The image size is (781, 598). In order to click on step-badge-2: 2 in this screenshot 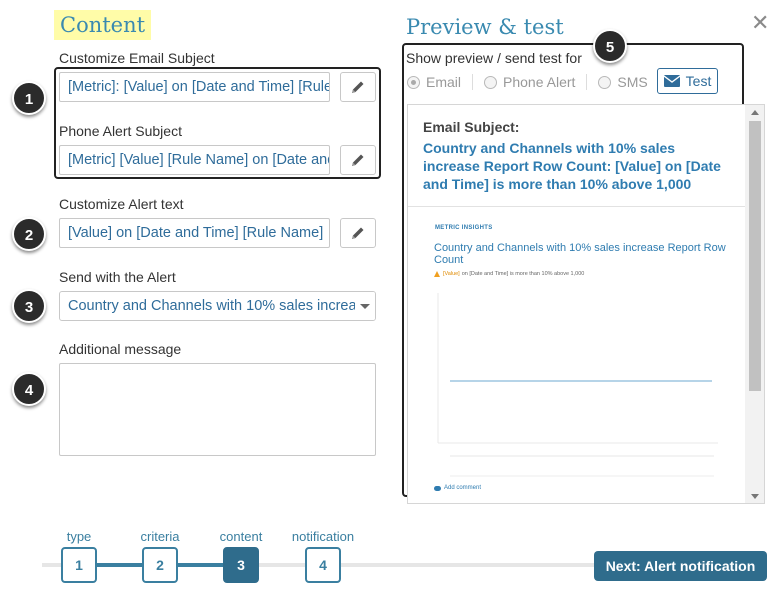, I will do `click(29, 234)`.